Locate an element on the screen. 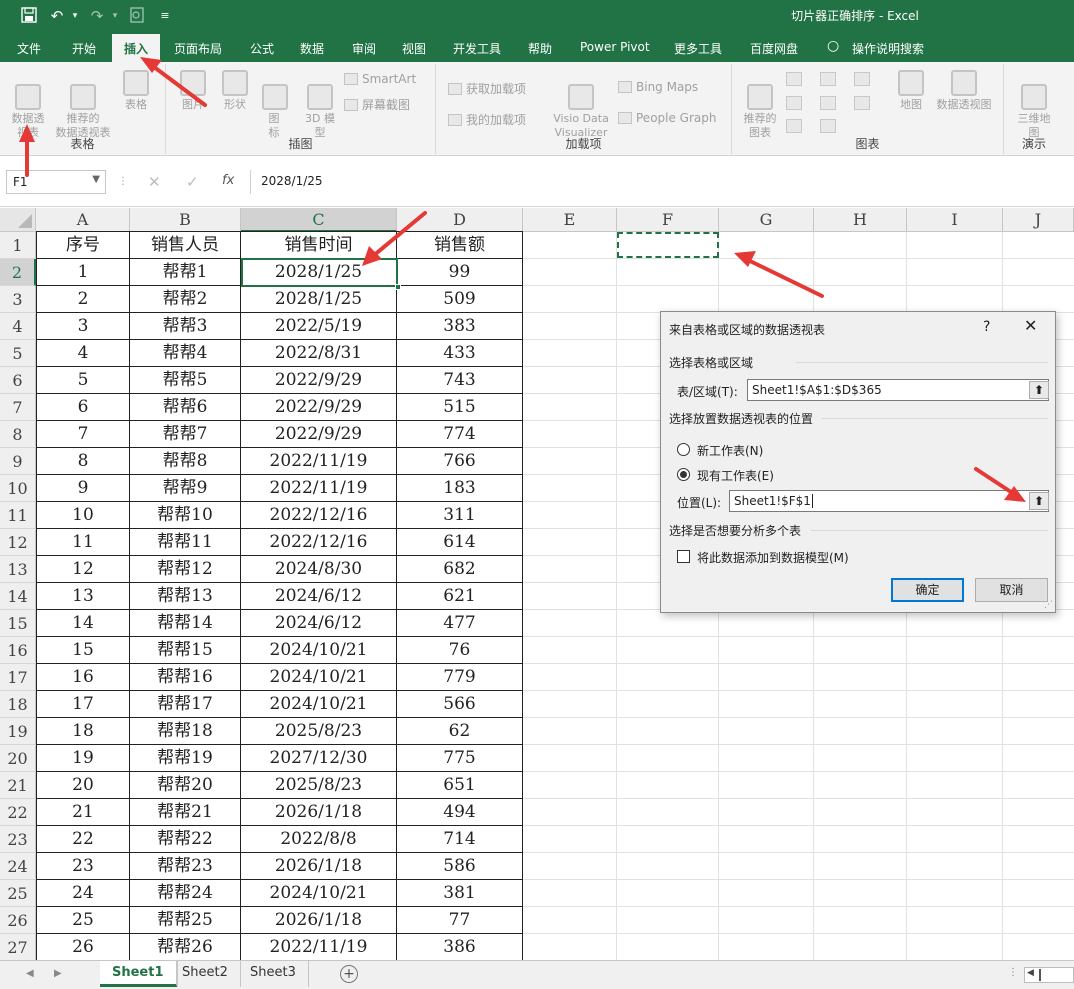 The height and width of the screenshot is (989, 1074). select-all-corner is located at coordinates (18, 220).